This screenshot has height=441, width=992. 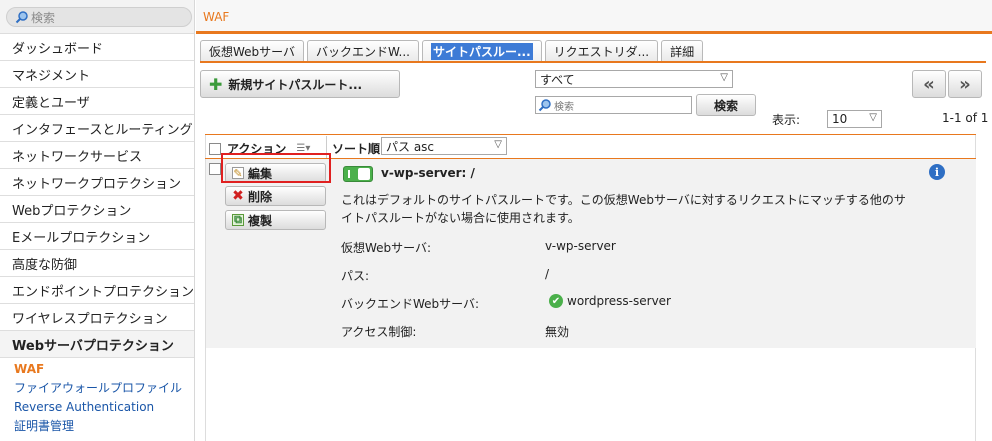 I want to click on check-icon: ✔, so click(x=556, y=301).